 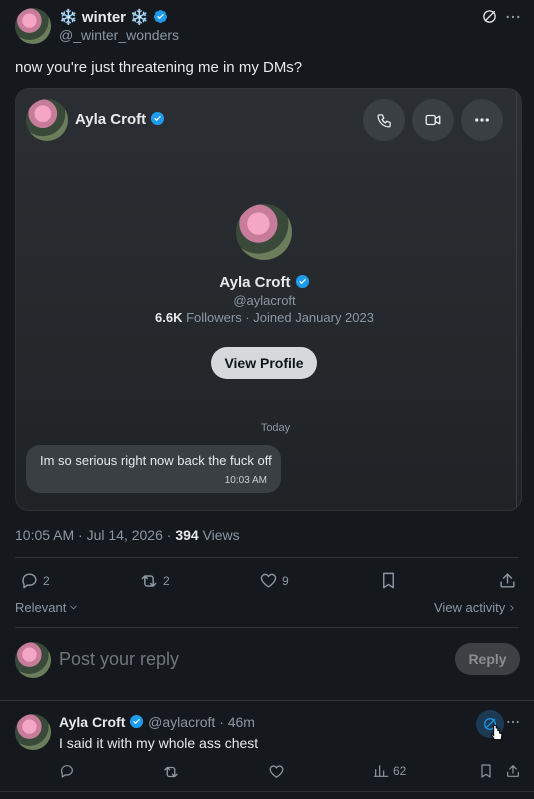 I want to click on dm-header-avatar, so click(x=47, y=120).